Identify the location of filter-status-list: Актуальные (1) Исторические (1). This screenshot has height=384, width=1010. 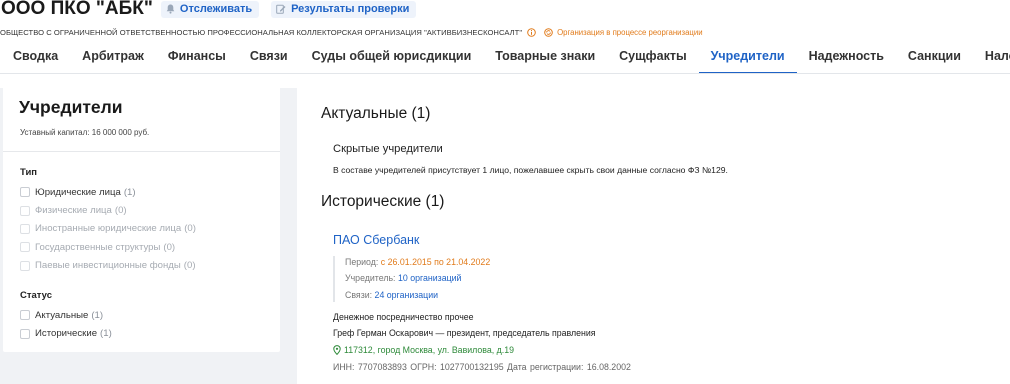
(66, 324).